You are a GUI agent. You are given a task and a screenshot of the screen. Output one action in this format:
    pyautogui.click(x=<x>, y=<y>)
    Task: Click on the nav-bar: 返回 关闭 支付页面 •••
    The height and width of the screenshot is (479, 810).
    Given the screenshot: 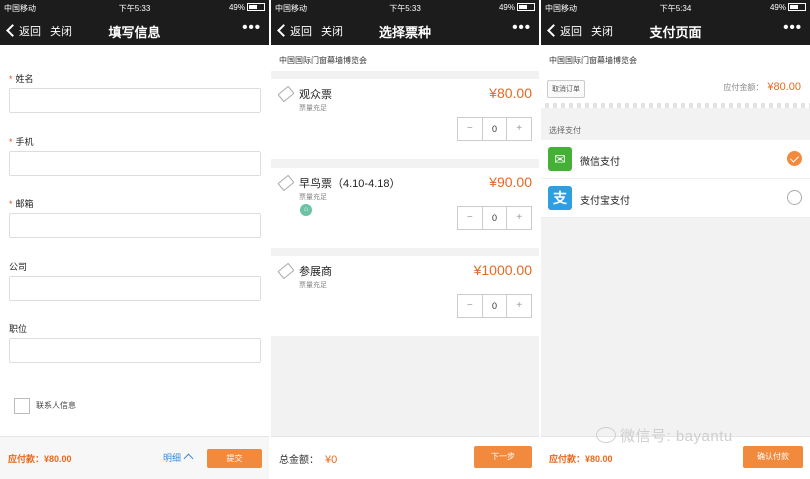 What is the action you would take?
    pyautogui.click(x=675, y=30)
    